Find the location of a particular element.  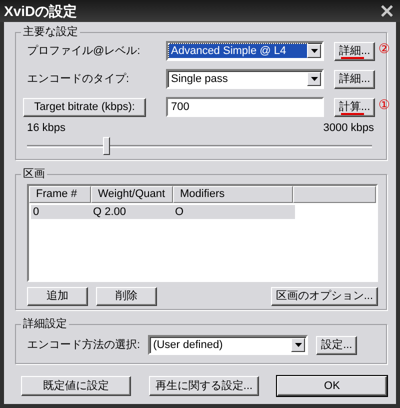

table-cell-text: Q 2.00 is located at coordinates (110, 212).